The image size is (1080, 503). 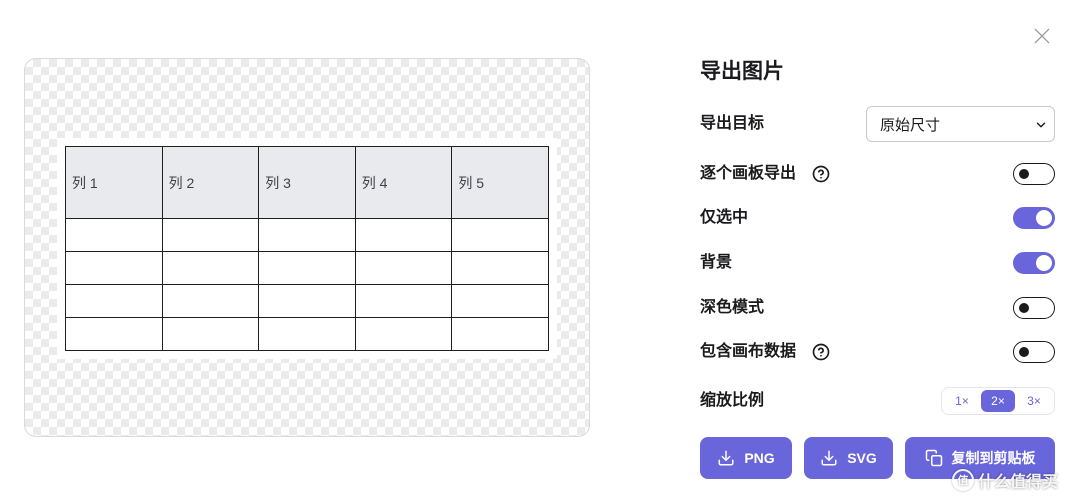 What do you see at coordinates (1034, 352) in the screenshot?
I see `embed-scene-toggle` at bounding box center [1034, 352].